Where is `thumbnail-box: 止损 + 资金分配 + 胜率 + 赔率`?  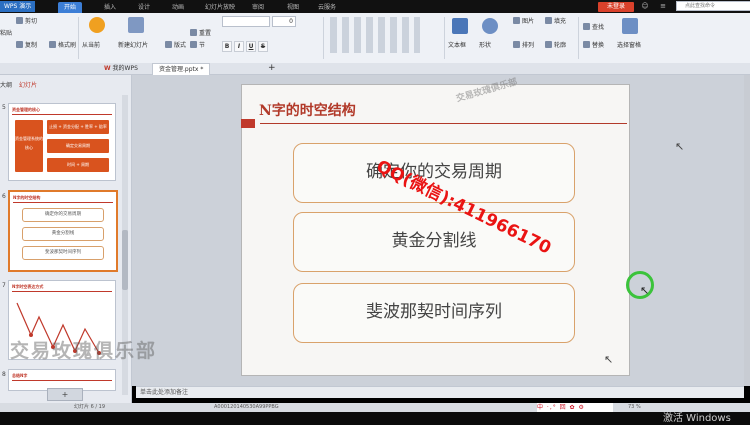
thumbnail-box: 止损 + 资金分配 + 胜率 + 赔率 is located at coordinates (78, 127).